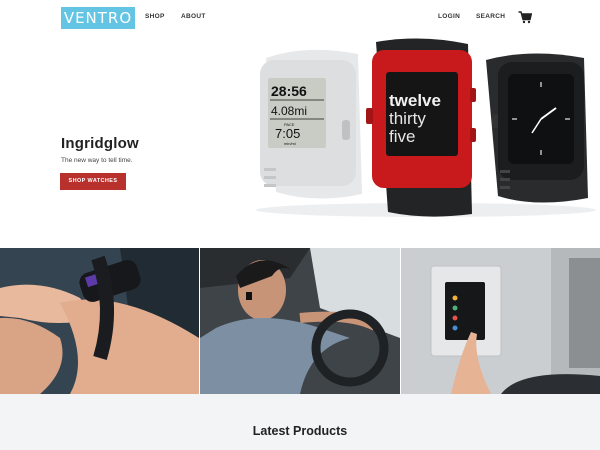 This screenshot has width=600, height=450. What do you see at coordinates (300, 422) in the screenshot?
I see `latest-products-section: Latest Products` at bounding box center [300, 422].